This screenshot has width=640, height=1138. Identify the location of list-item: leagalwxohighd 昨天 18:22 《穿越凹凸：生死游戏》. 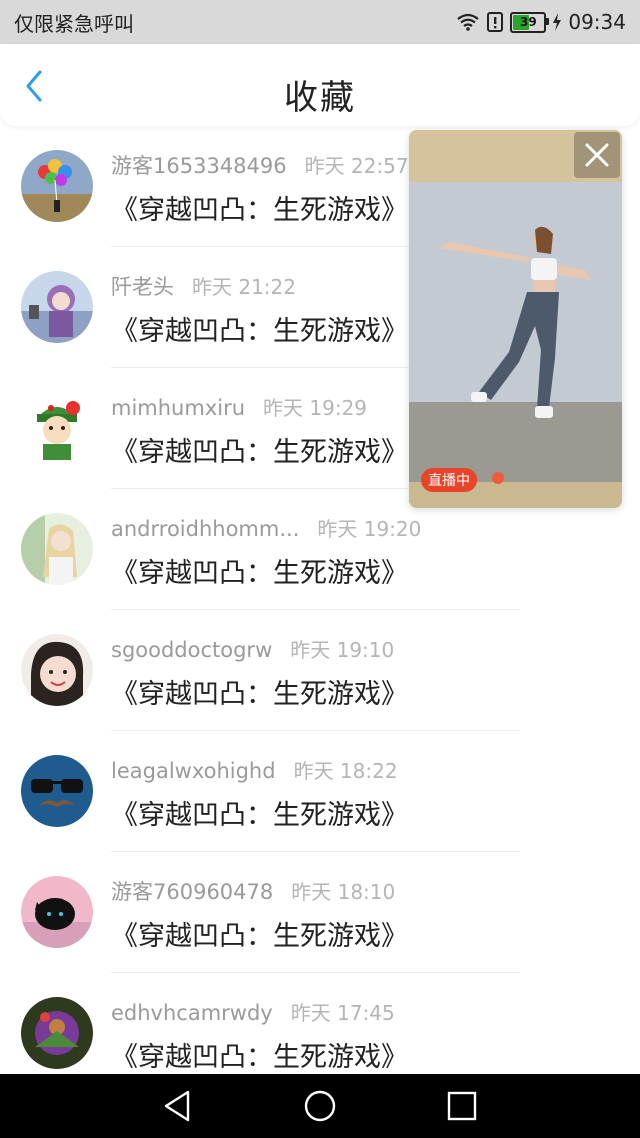
(320, 791).